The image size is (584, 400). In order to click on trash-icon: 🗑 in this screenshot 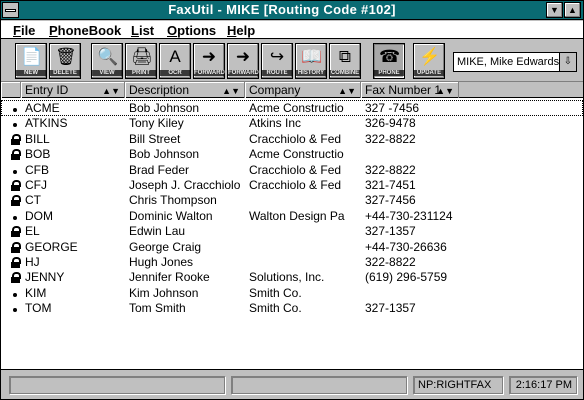, I will do `click(66, 56)`.